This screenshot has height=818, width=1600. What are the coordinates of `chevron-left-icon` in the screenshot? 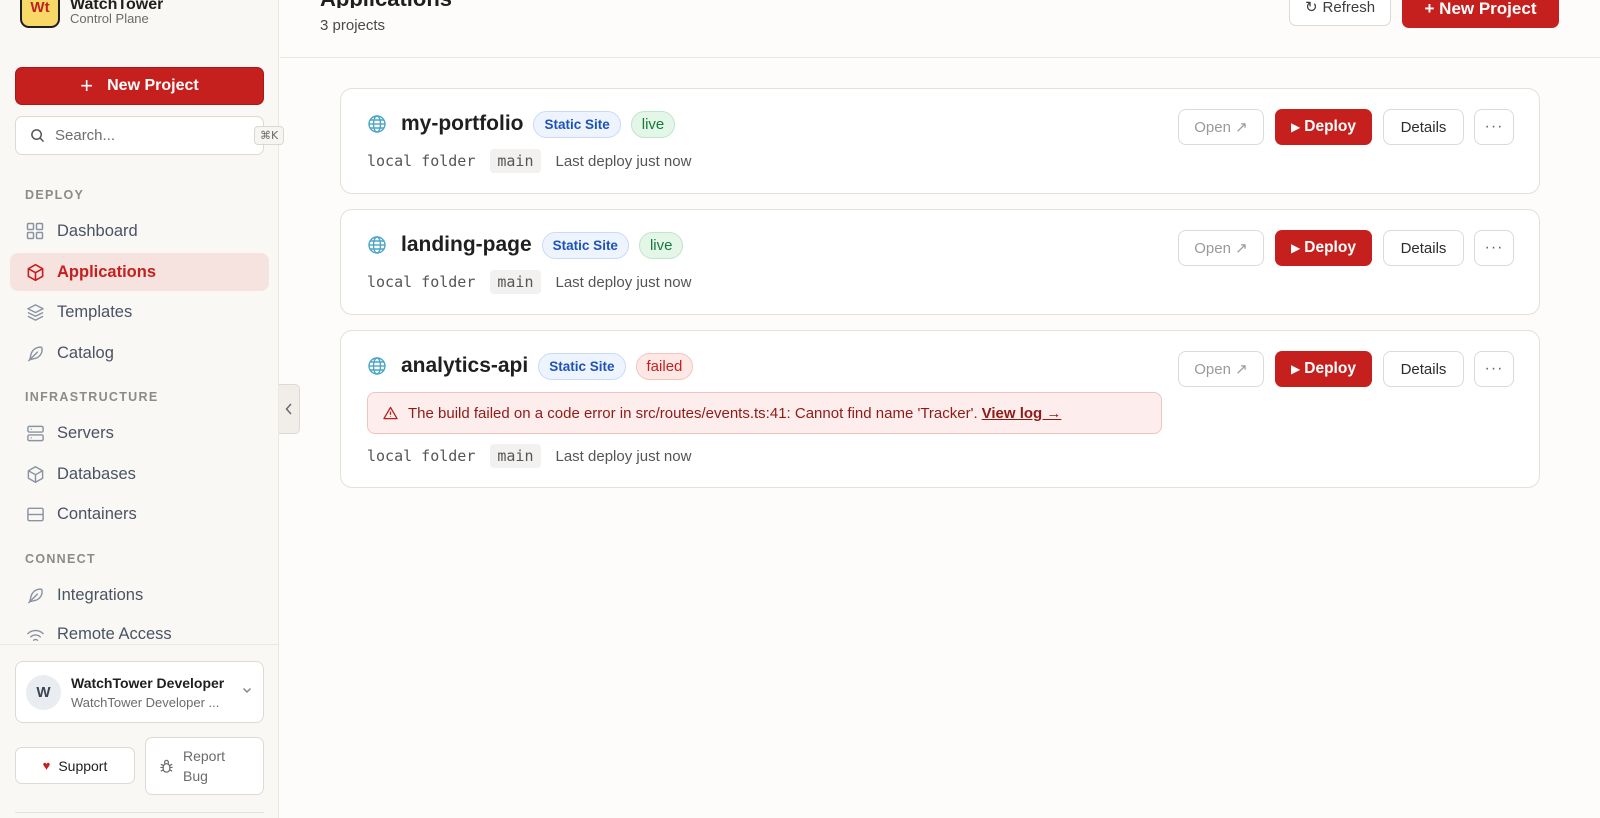 It's located at (289, 409).